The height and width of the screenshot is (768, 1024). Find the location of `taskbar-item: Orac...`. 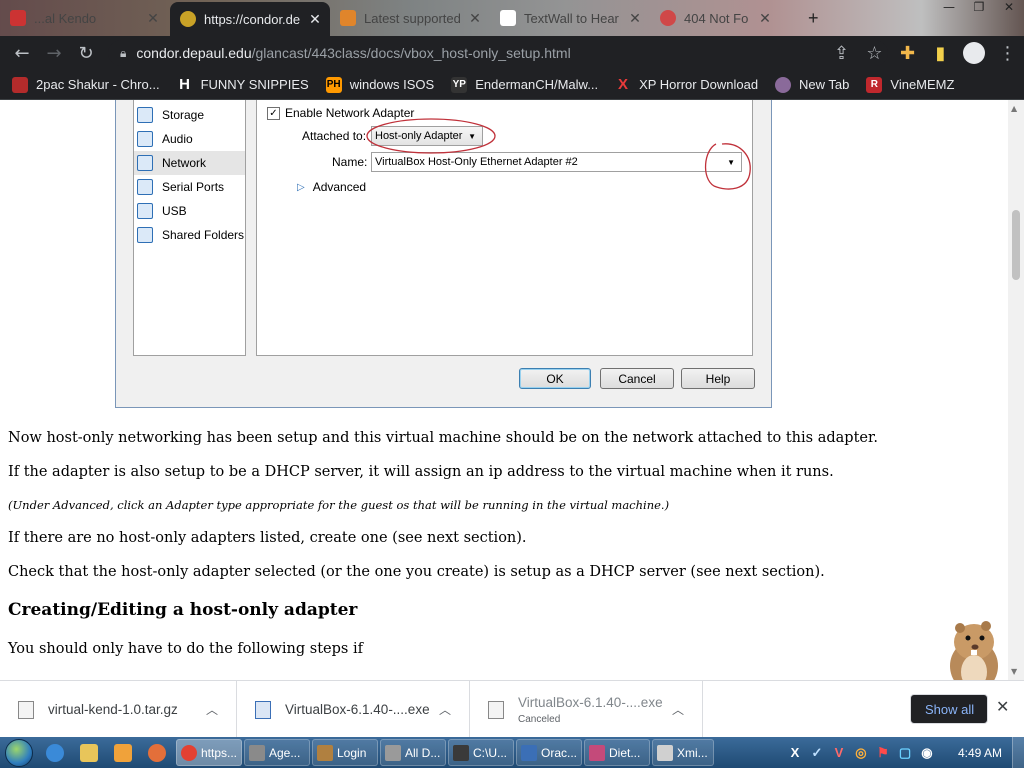

taskbar-item: Orac... is located at coordinates (549, 752).